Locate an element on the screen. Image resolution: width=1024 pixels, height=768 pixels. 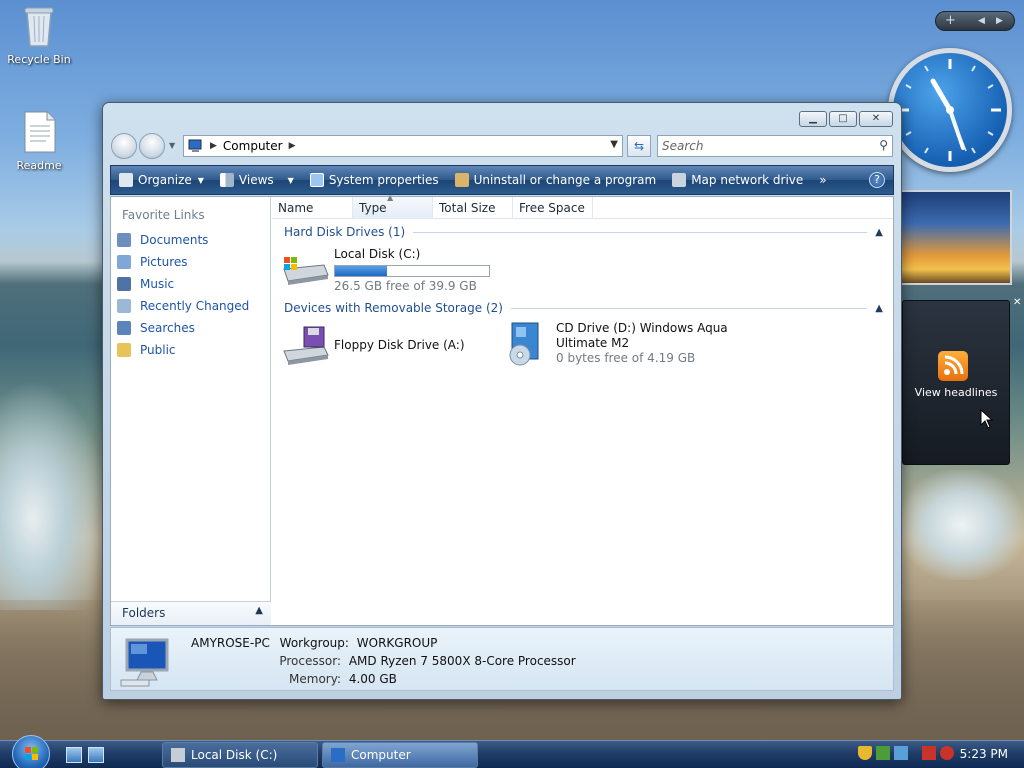
search-input: Search ⚲ is located at coordinates (775, 146).